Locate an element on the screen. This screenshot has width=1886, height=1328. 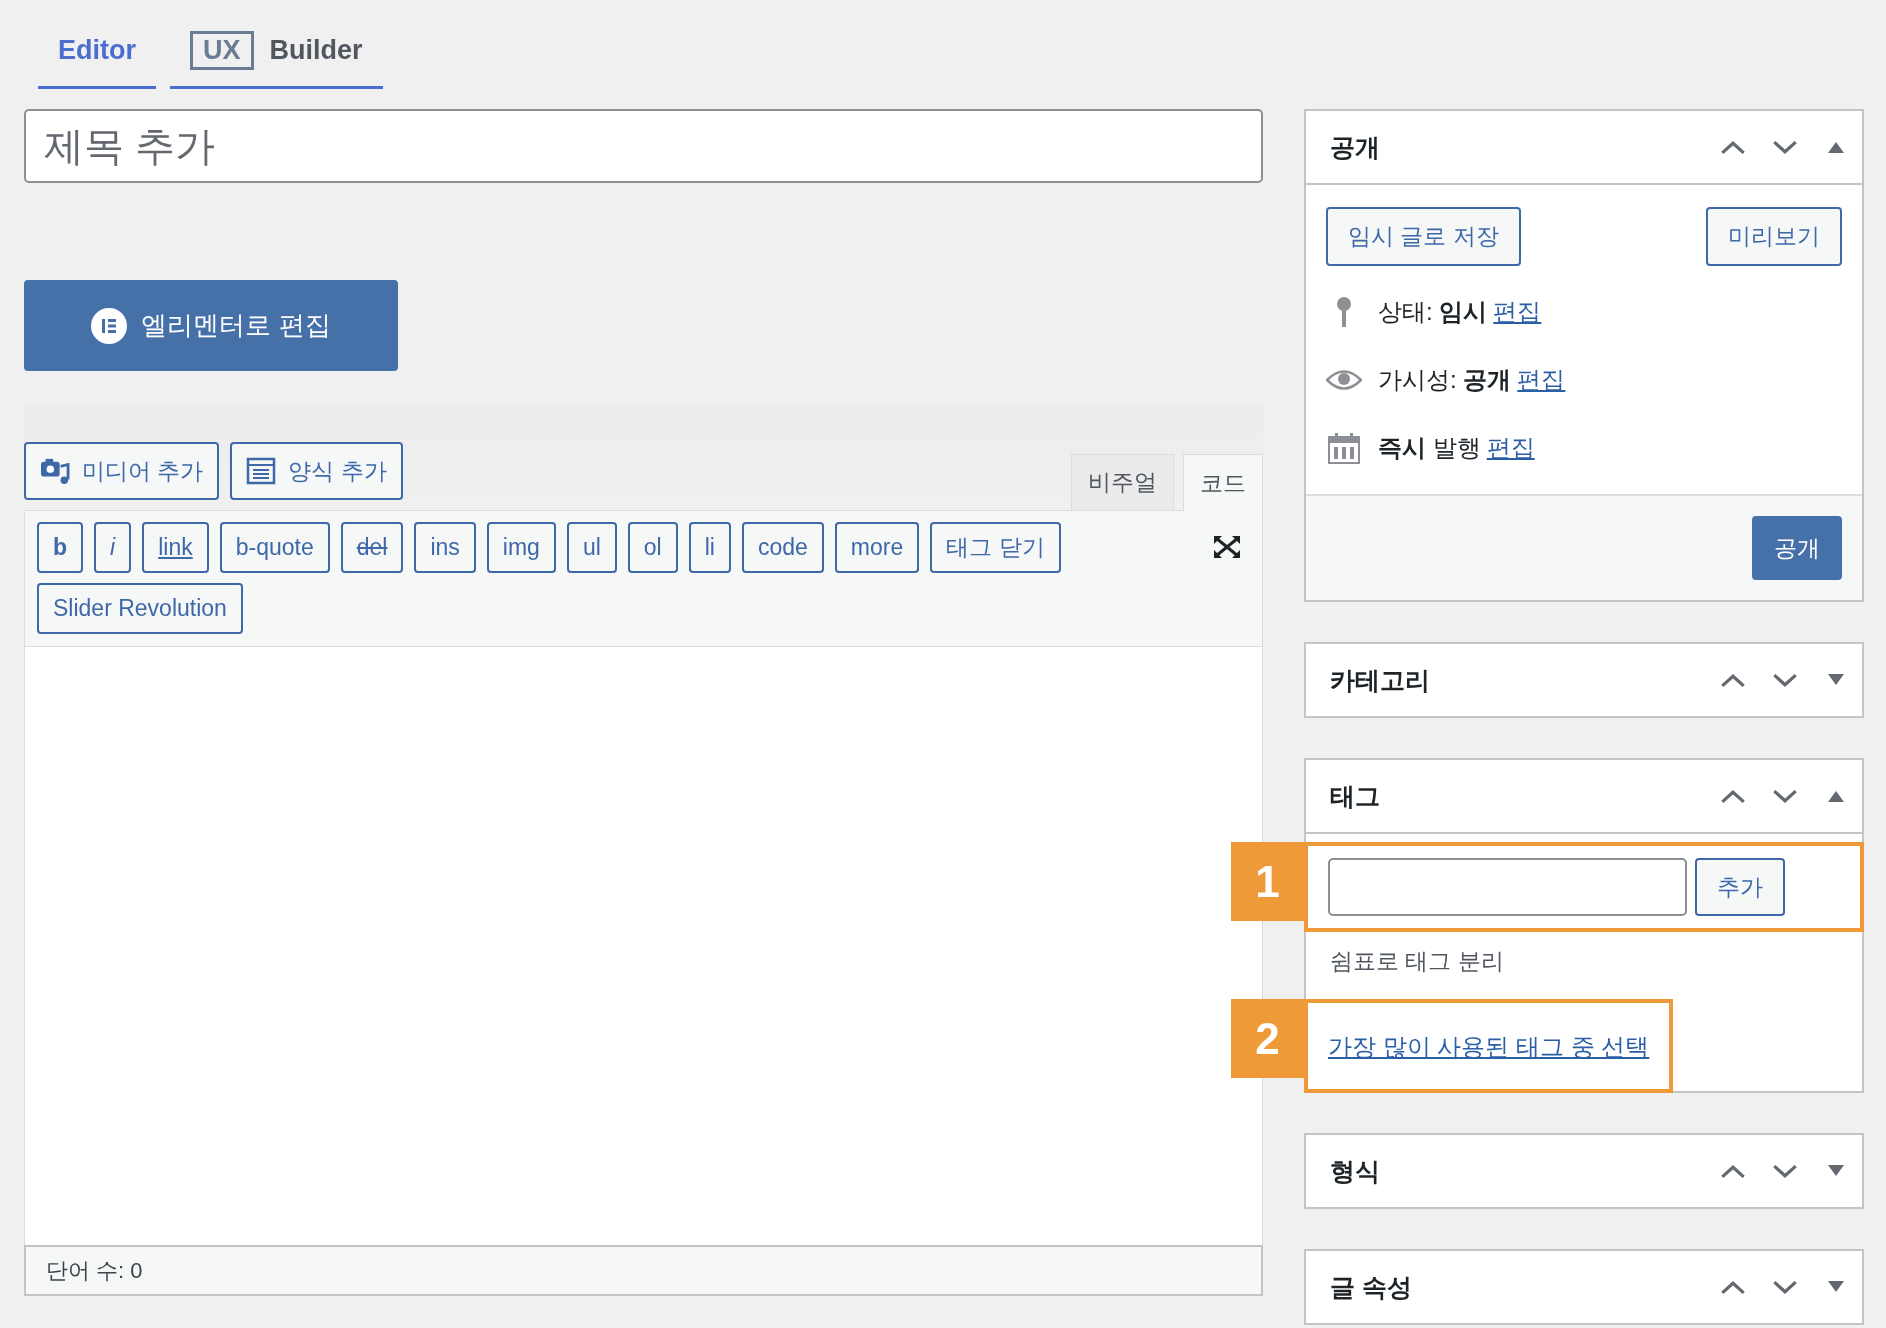
panel-title: 형식 is located at coordinates (1355, 1171).